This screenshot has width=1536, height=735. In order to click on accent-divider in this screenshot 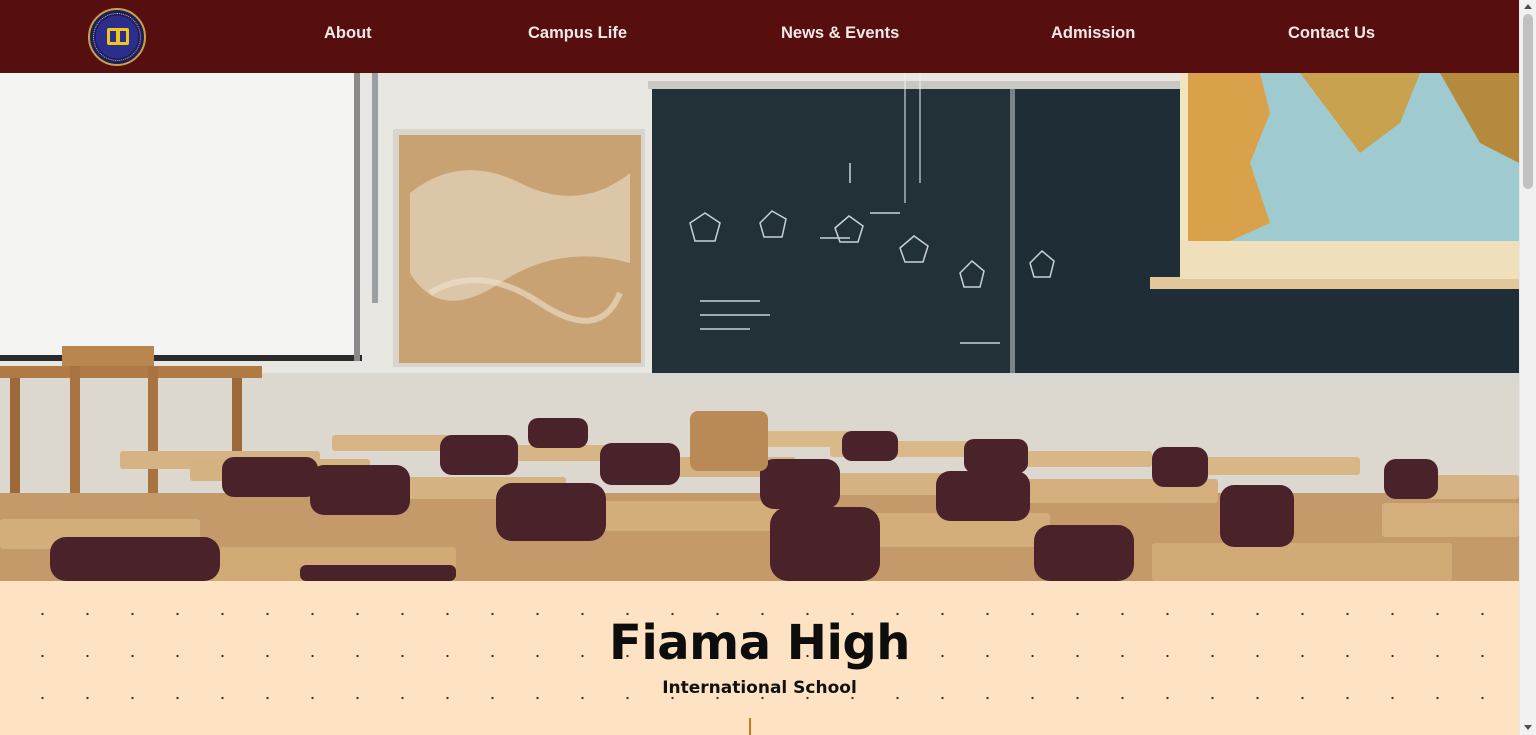, I will do `click(750, 726)`.